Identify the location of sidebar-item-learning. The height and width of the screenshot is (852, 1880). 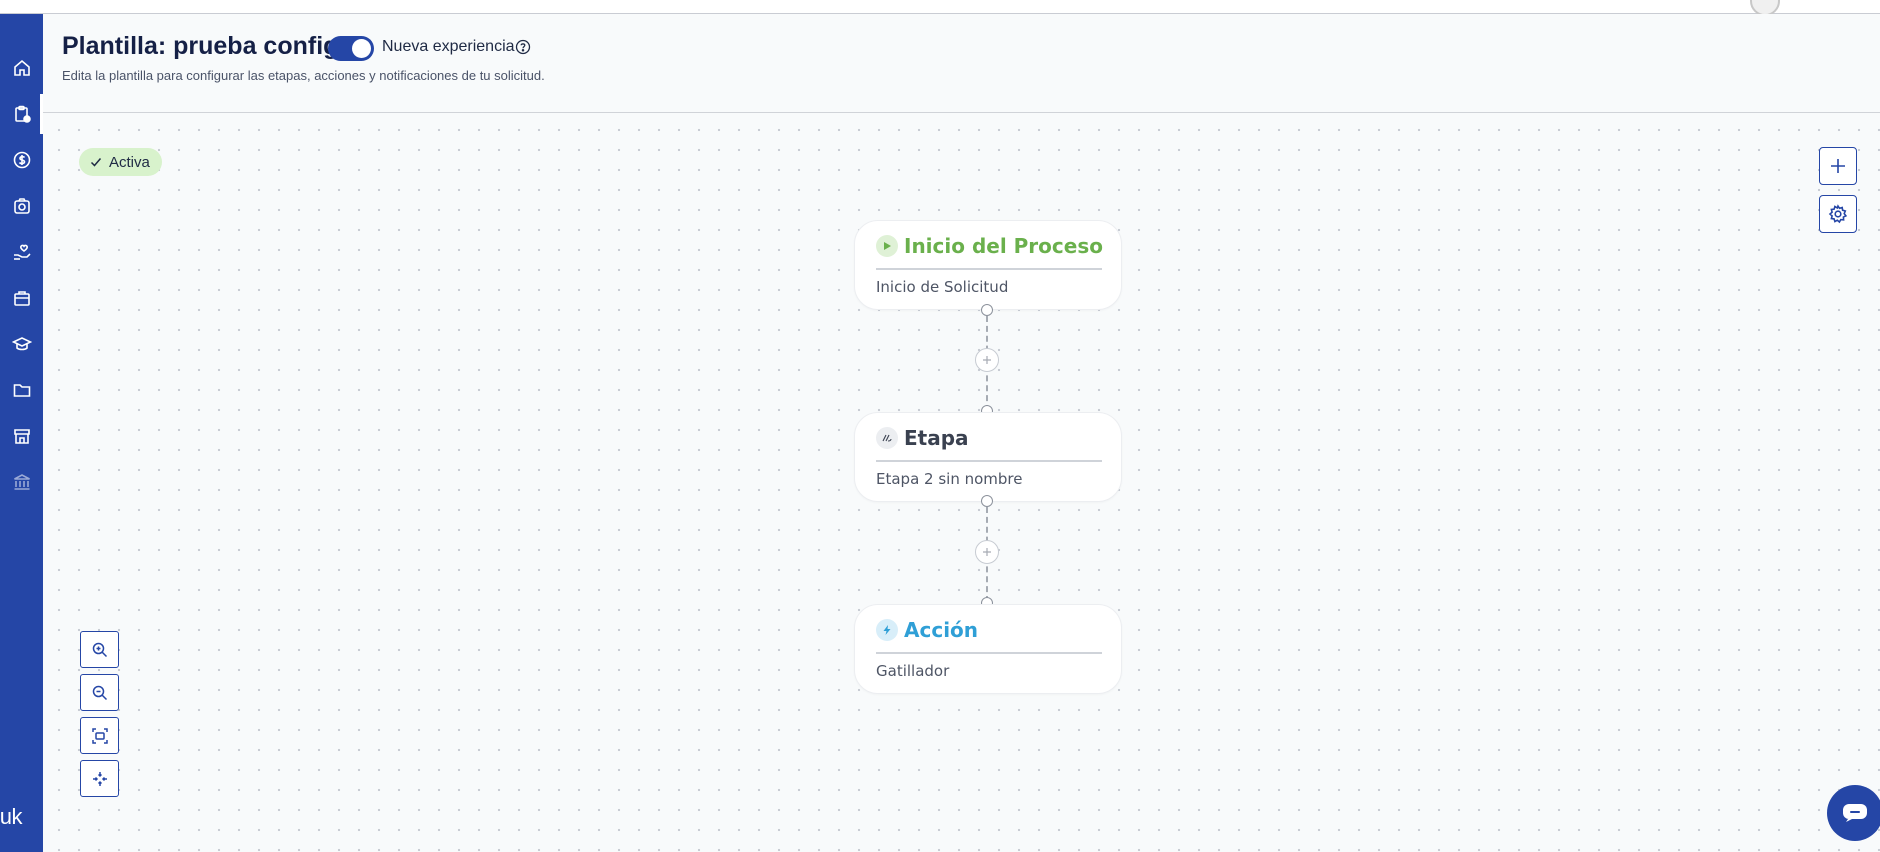
(21, 344).